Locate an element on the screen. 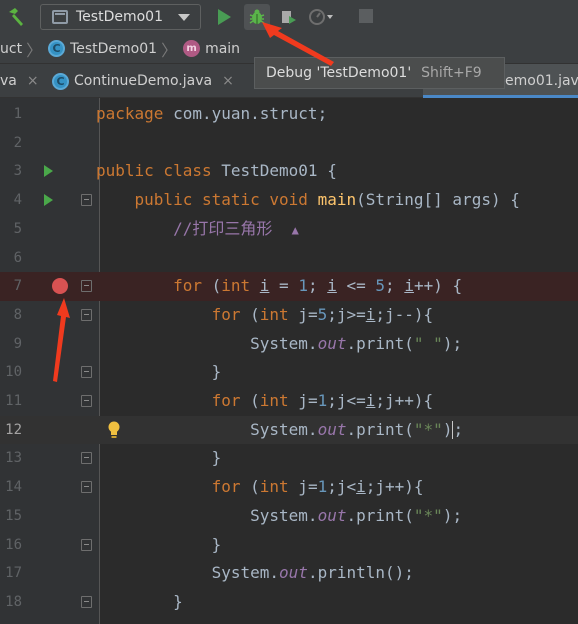 This screenshot has width=578, height=624. code-text: System.out.print(" "); is located at coordinates (279, 343).